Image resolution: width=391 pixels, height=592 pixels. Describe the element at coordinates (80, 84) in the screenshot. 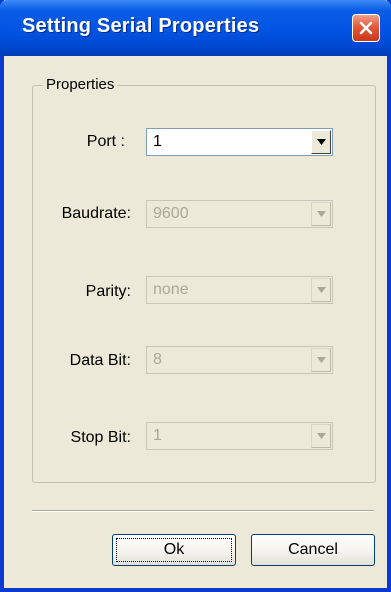

I see `properties-group-label: Properties` at that location.